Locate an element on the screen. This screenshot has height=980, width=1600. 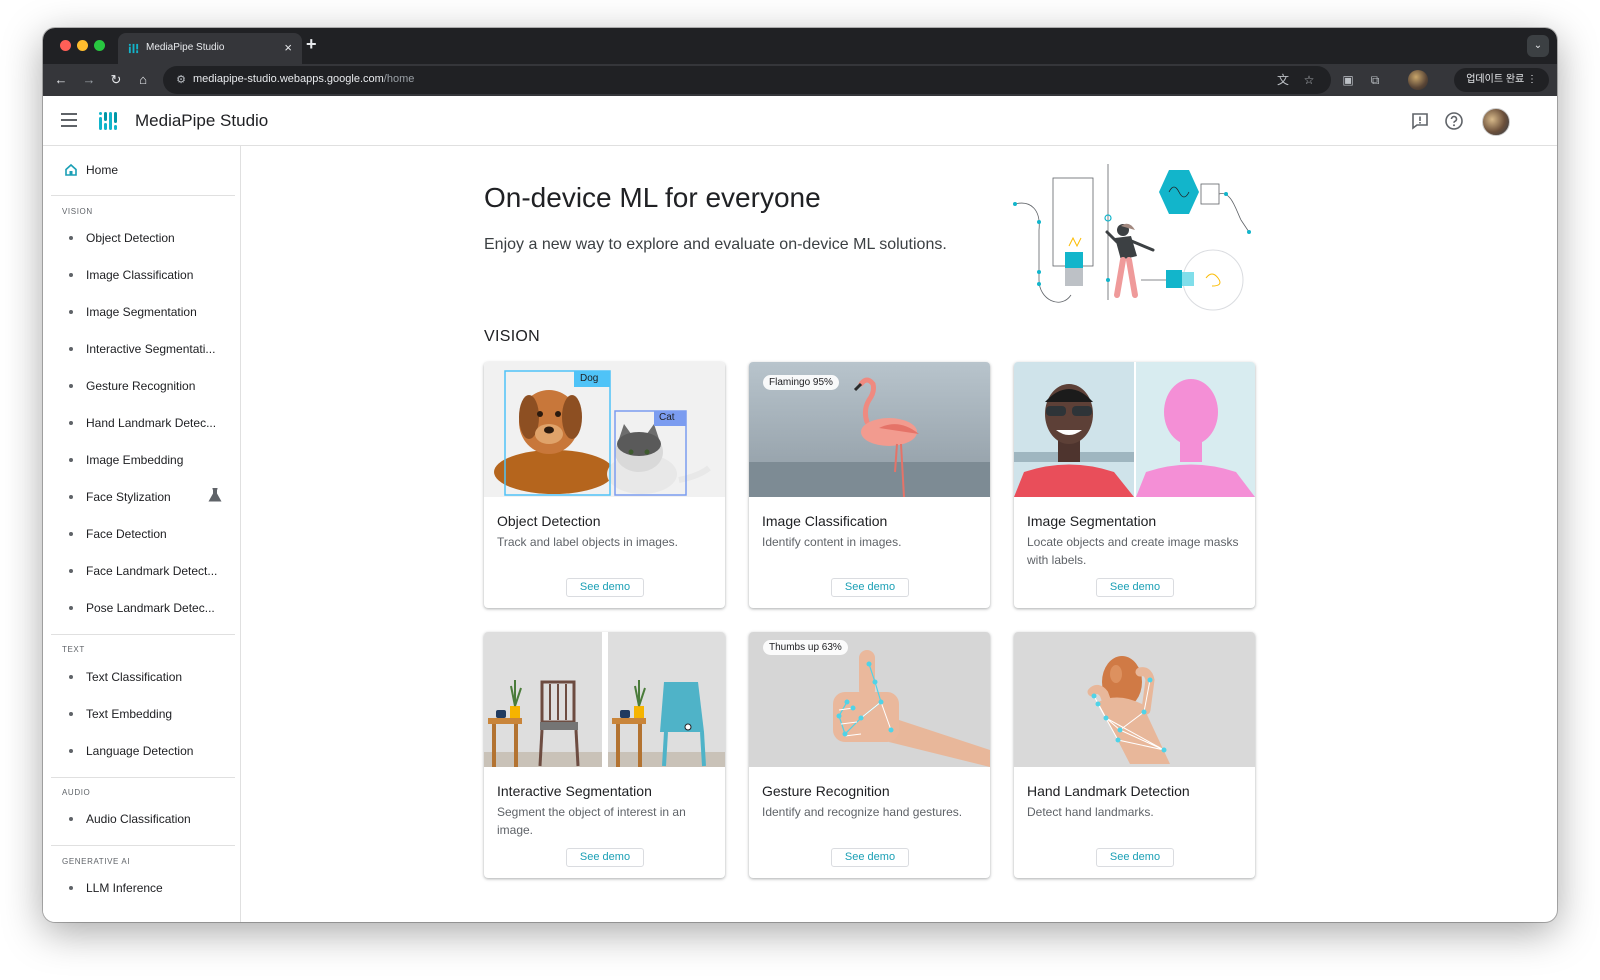
card-title: Image Segmentation is located at coordinates (1092, 521).